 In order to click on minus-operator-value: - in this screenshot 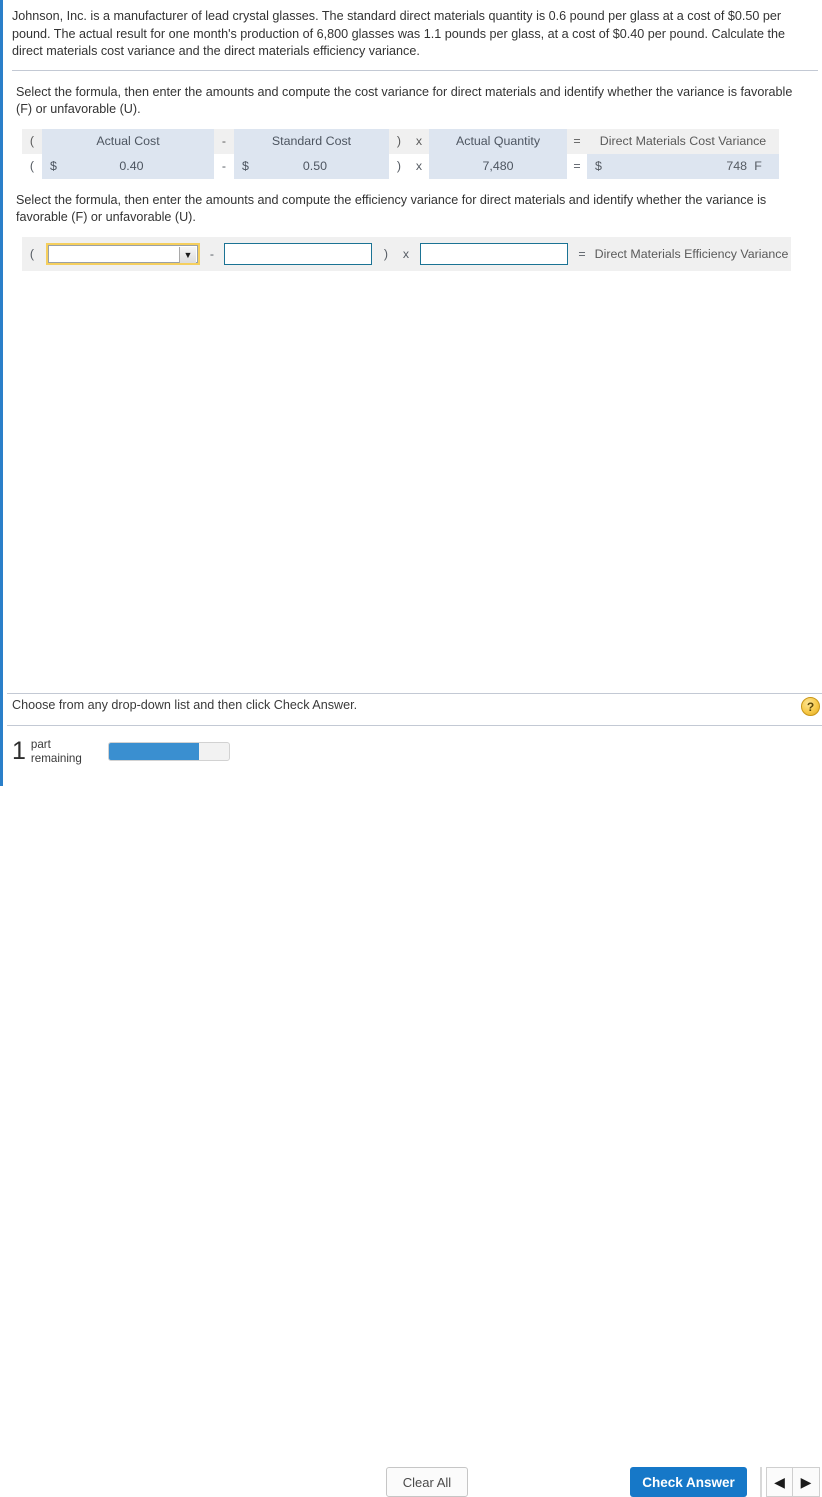, I will do `click(224, 166)`.